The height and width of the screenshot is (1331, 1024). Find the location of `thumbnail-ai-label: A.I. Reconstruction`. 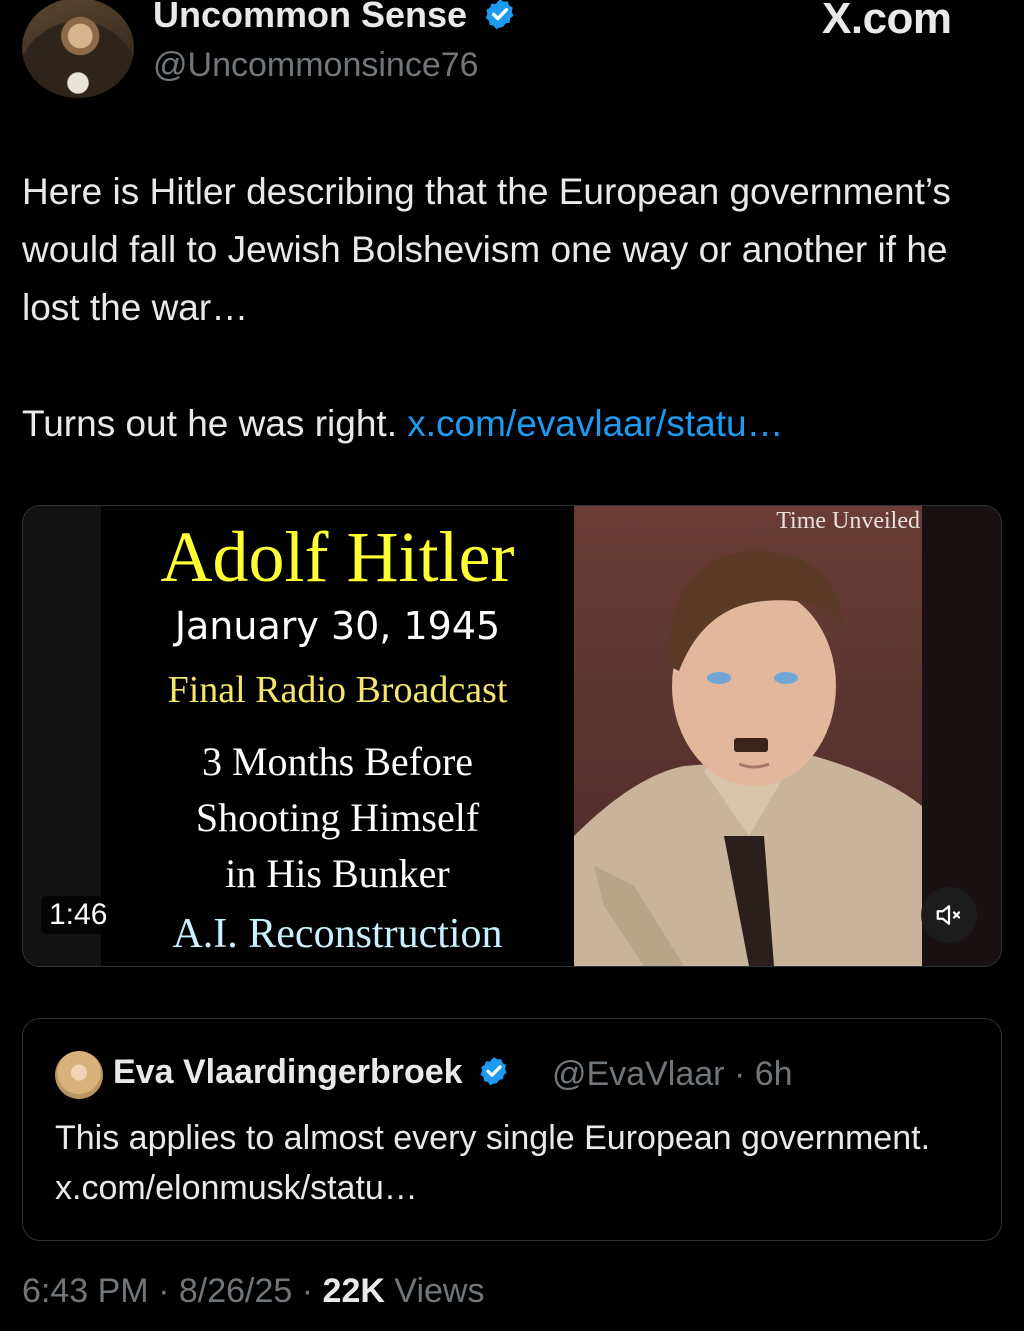

thumbnail-ai-label: A.I. Reconstruction is located at coordinates (337, 934).